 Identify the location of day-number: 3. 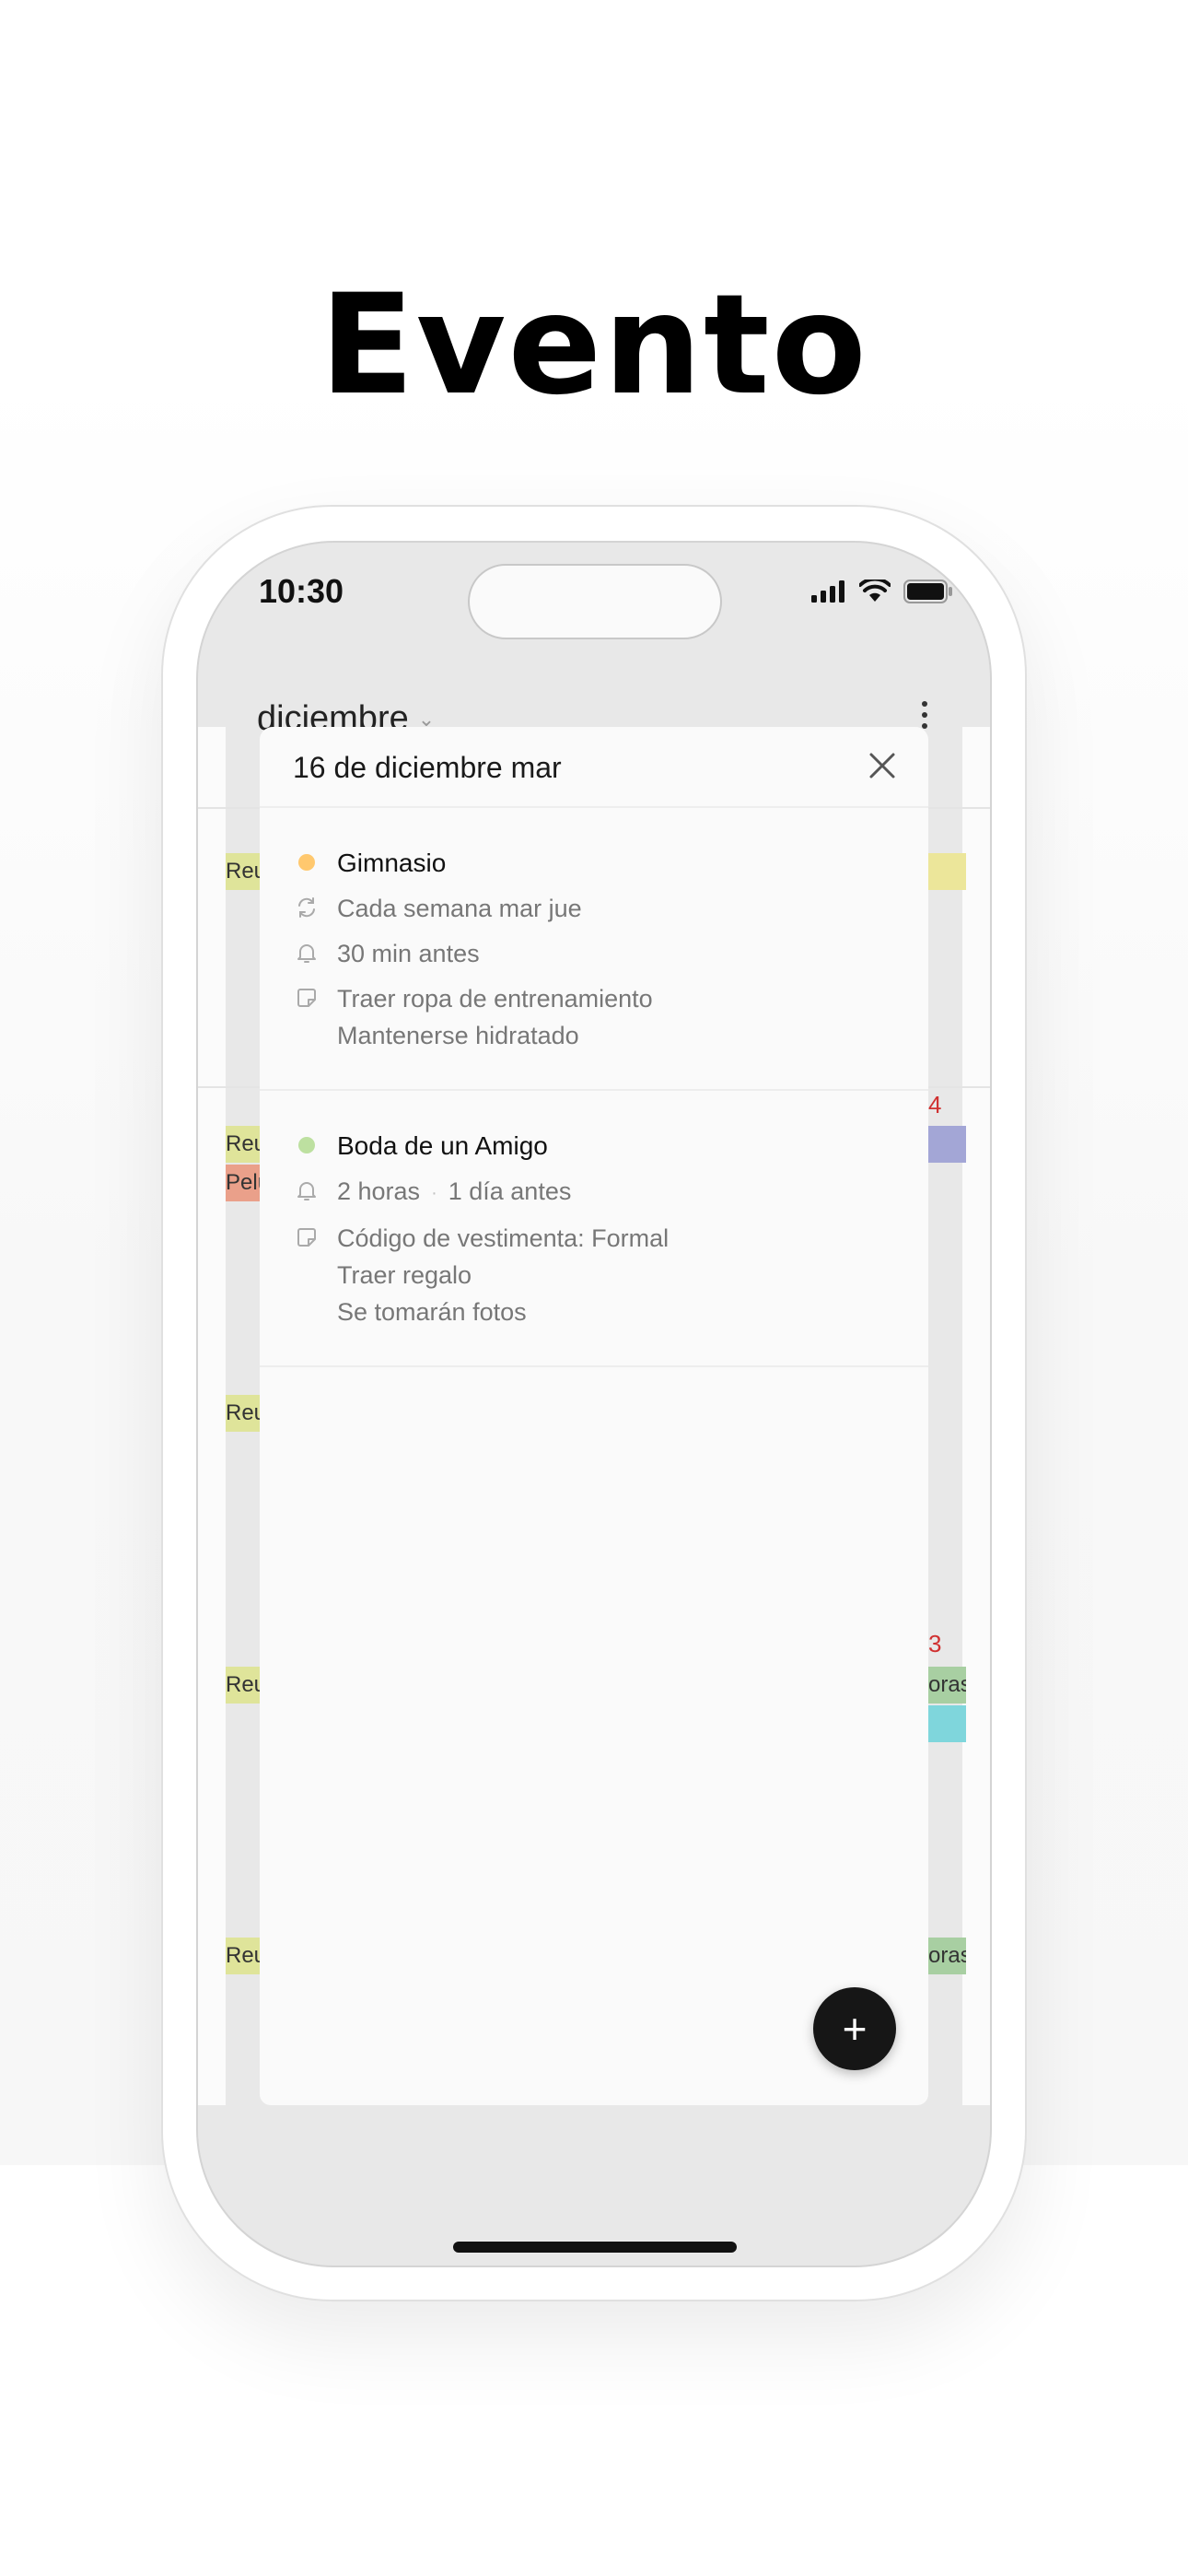
(935, 1643).